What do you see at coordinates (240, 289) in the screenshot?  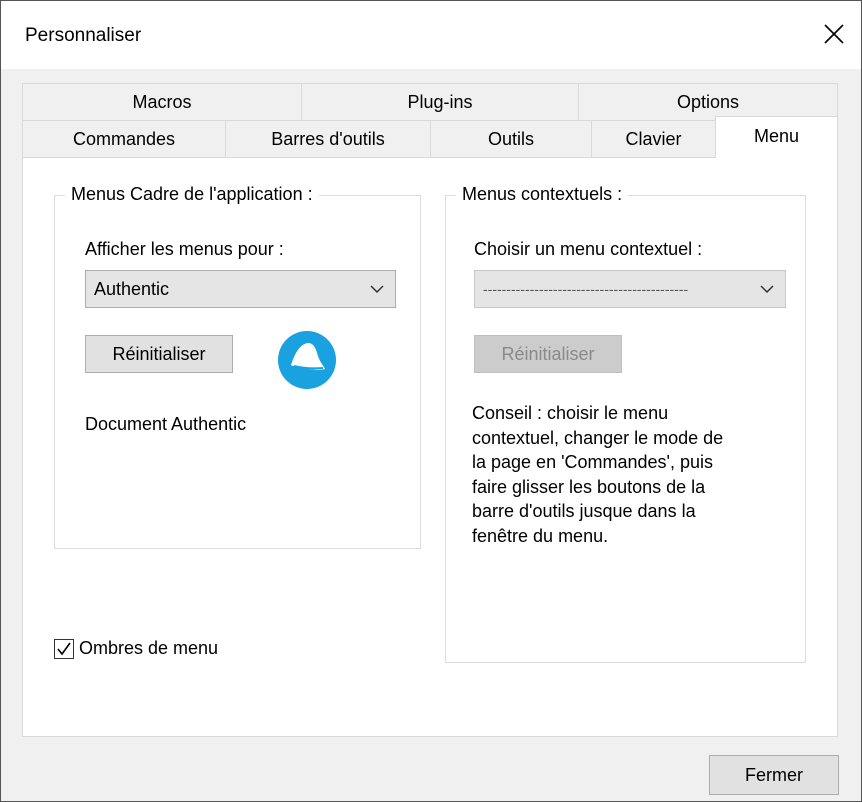 I see `app-menu-select: Authentic` at bounding box center [240, 289].